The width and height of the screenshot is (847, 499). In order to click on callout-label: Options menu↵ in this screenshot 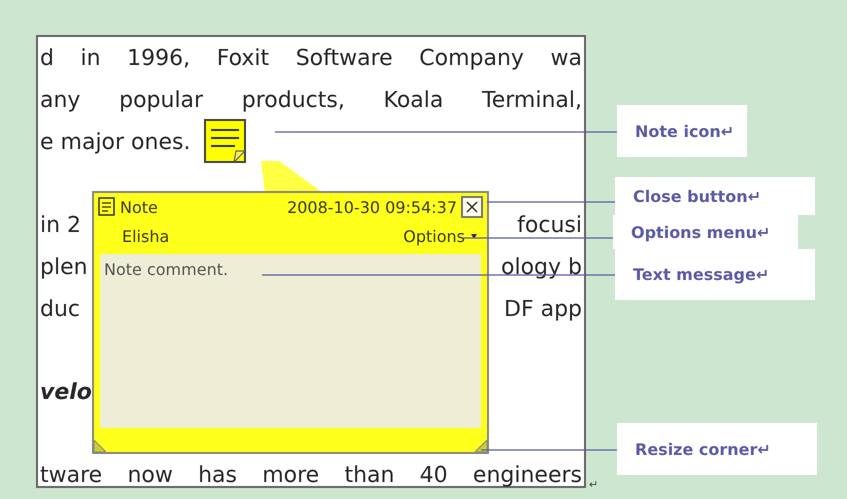, I will do `click(700, 232)`.